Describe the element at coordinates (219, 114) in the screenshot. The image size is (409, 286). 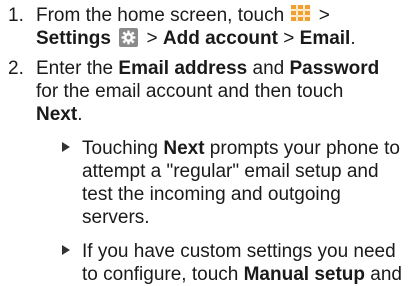
I see `step-line: Next.` at that location.